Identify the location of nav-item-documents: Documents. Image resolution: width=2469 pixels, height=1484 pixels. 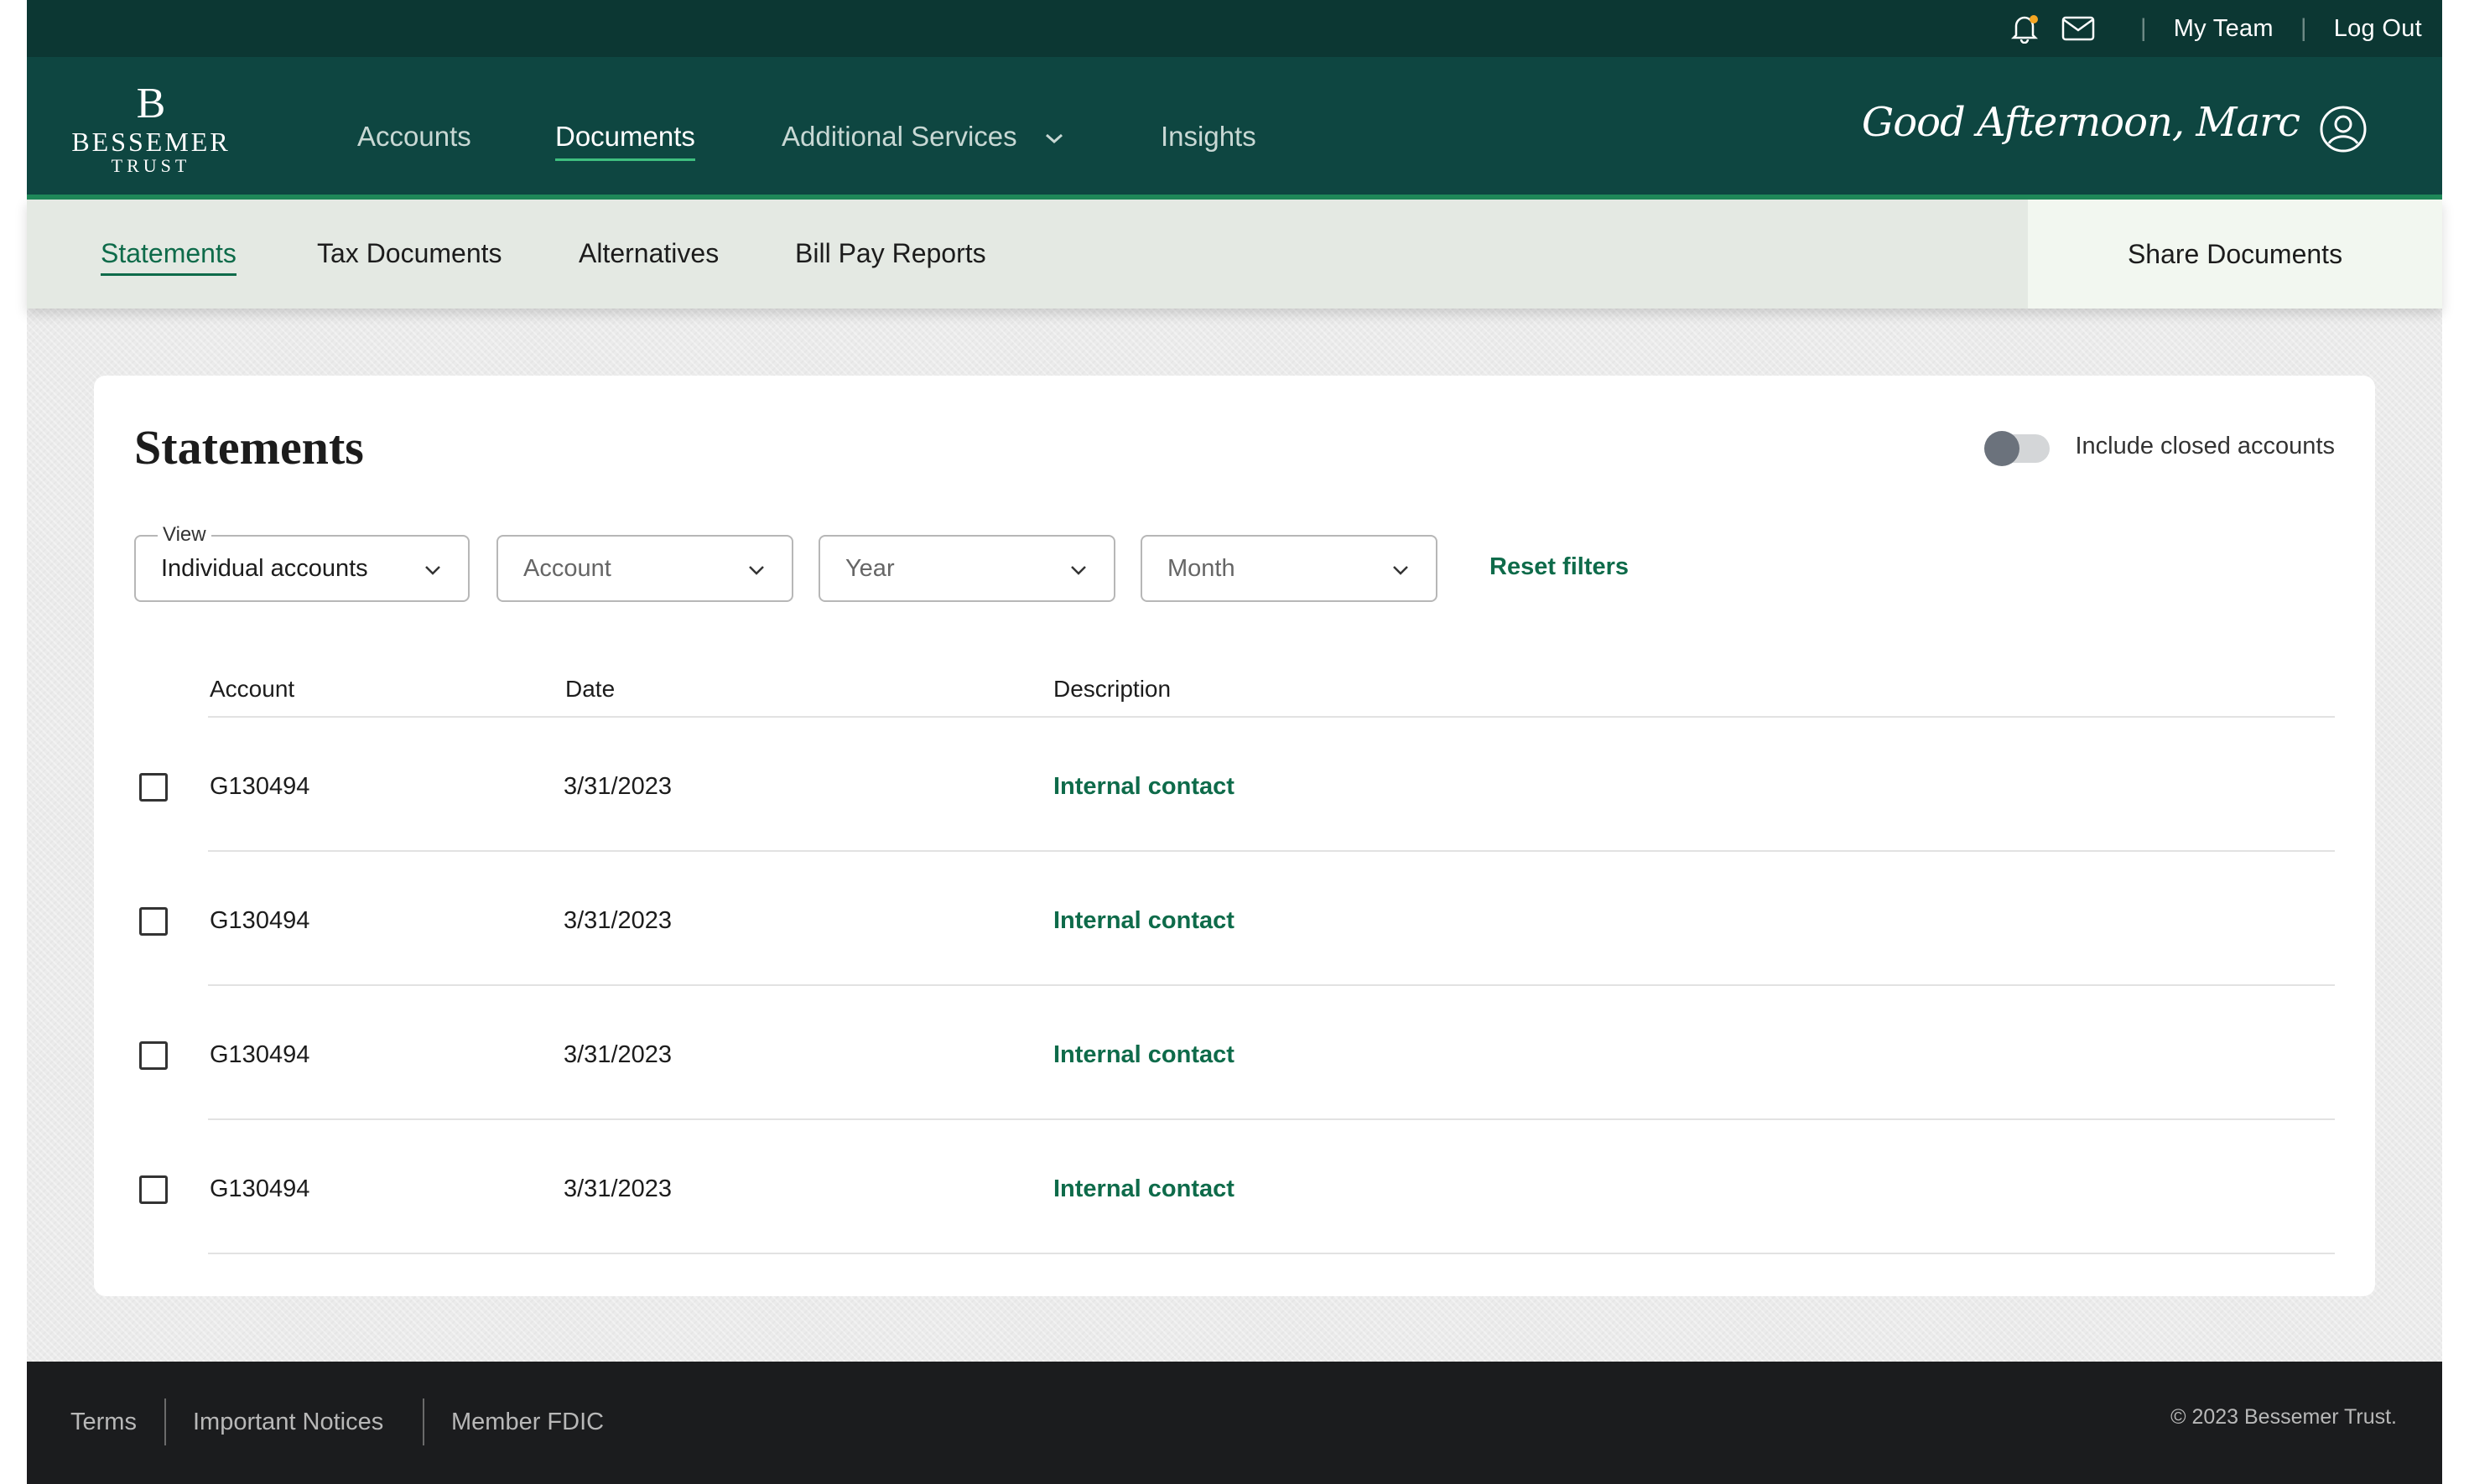
(625, 141).